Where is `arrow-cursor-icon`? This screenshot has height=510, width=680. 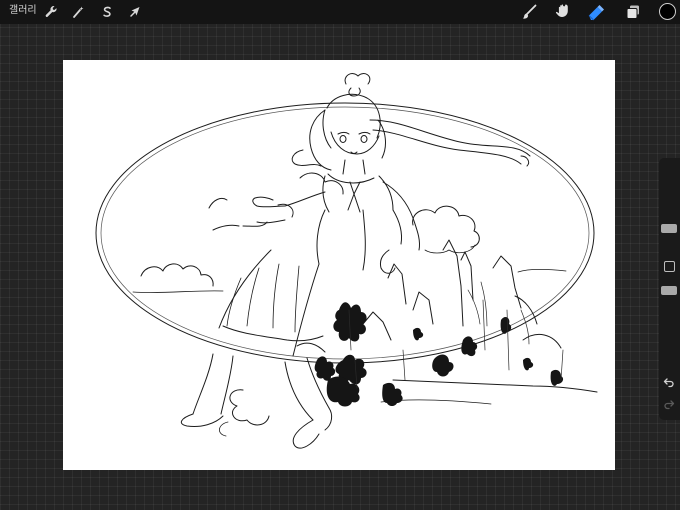
arrow-cursor-icon is located at coordinates (135, 12).